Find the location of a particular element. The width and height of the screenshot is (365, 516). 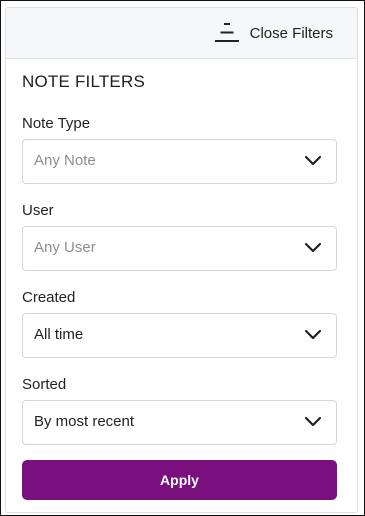

user-value: Any User is located at coordinates (65, 247).